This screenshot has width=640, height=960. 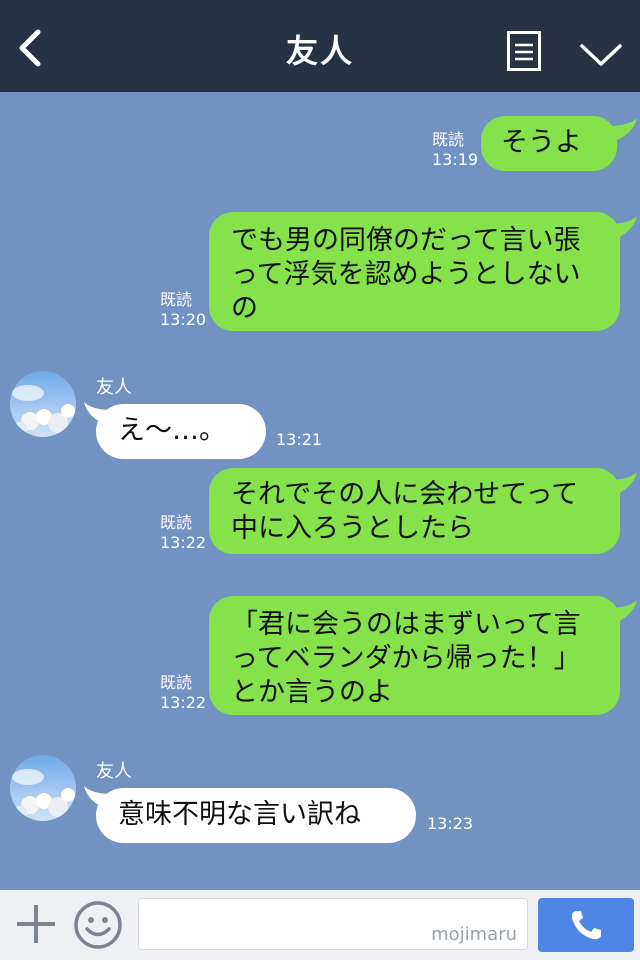 What do you see at coordinates (414, 271) in the screenshot?
I see `message-bubble: でも男の同僚のだって言い張って浮気を認めようとしないの` at bounding box center [414, 271].